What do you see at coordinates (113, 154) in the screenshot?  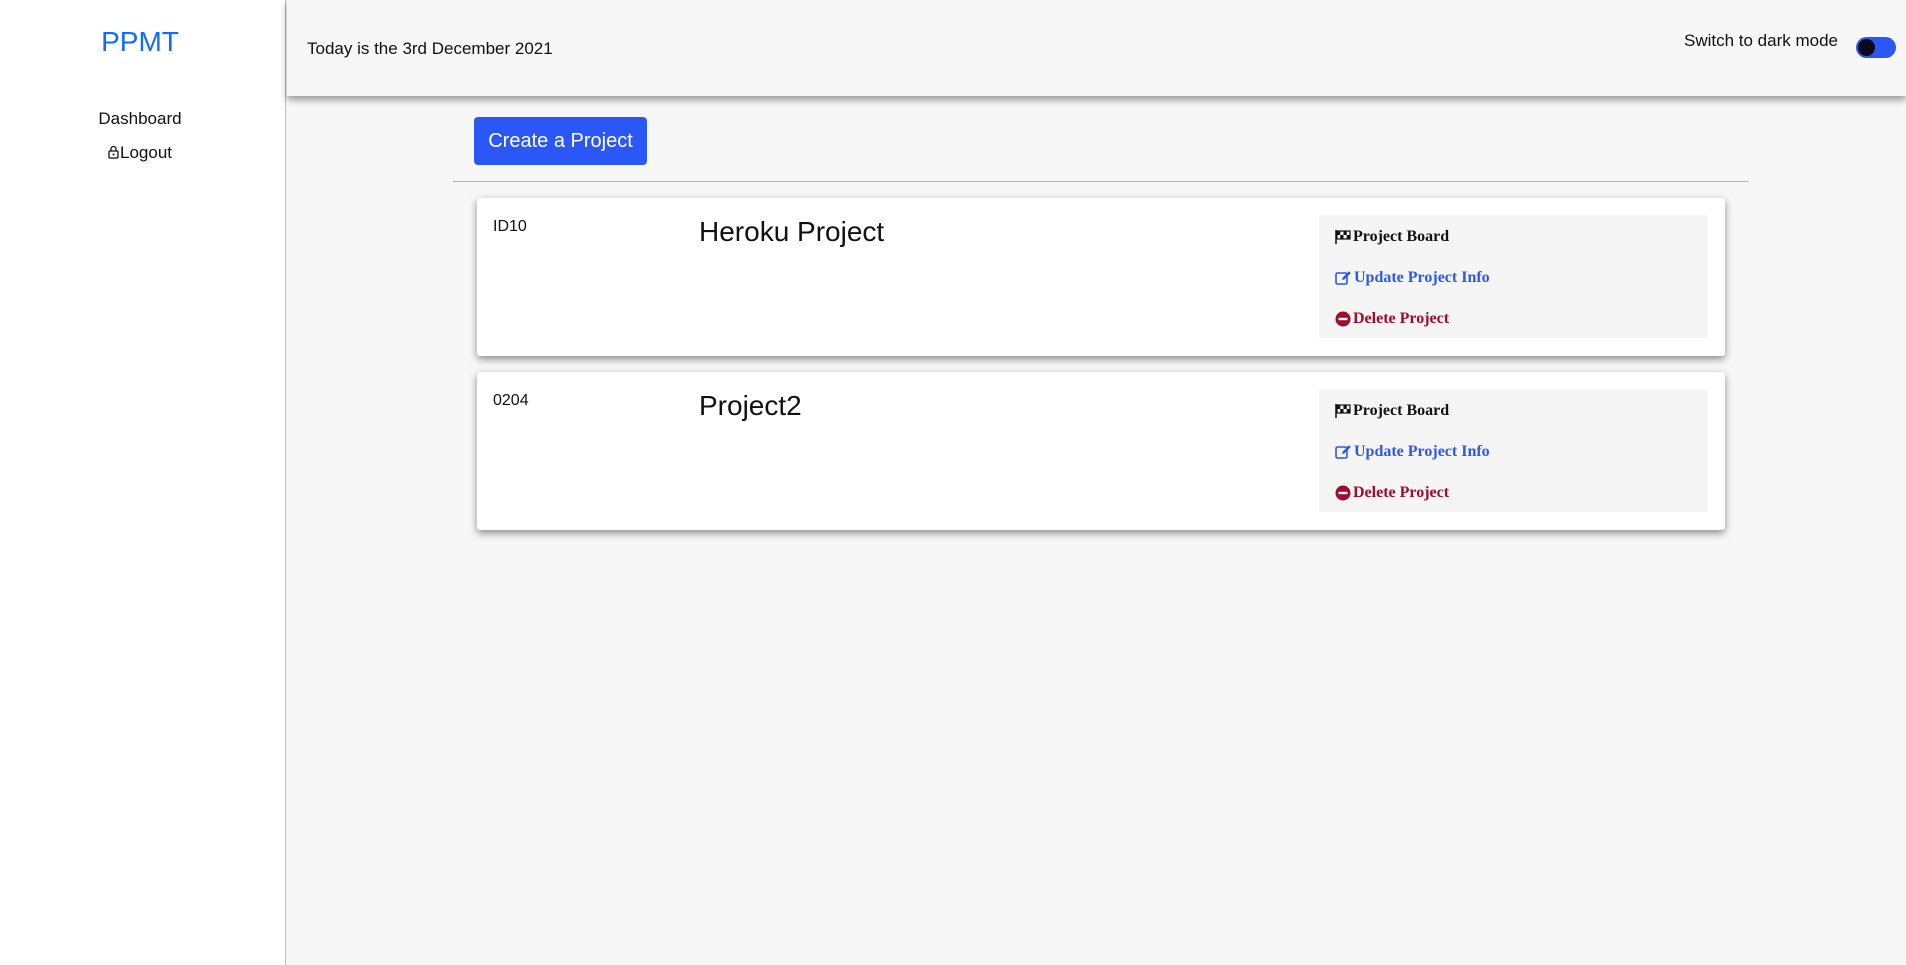 I see `lock-icon` at bounding box center [113, 154].